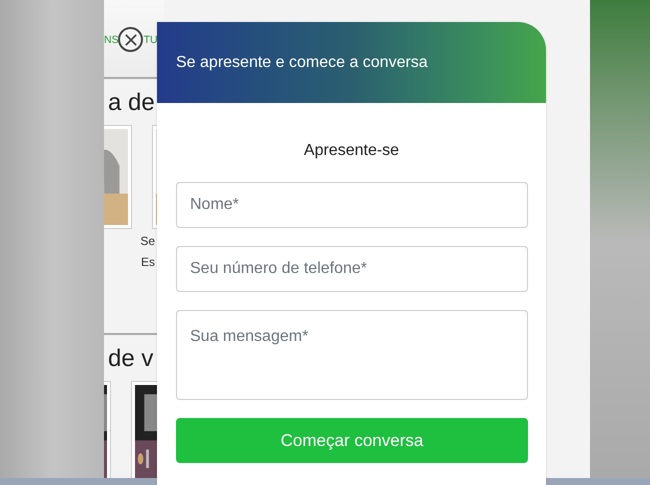  What do you see at coordinates (132, 102) in the screenshot?
I see `section-heading: a de` at bounding box center [132, 102].